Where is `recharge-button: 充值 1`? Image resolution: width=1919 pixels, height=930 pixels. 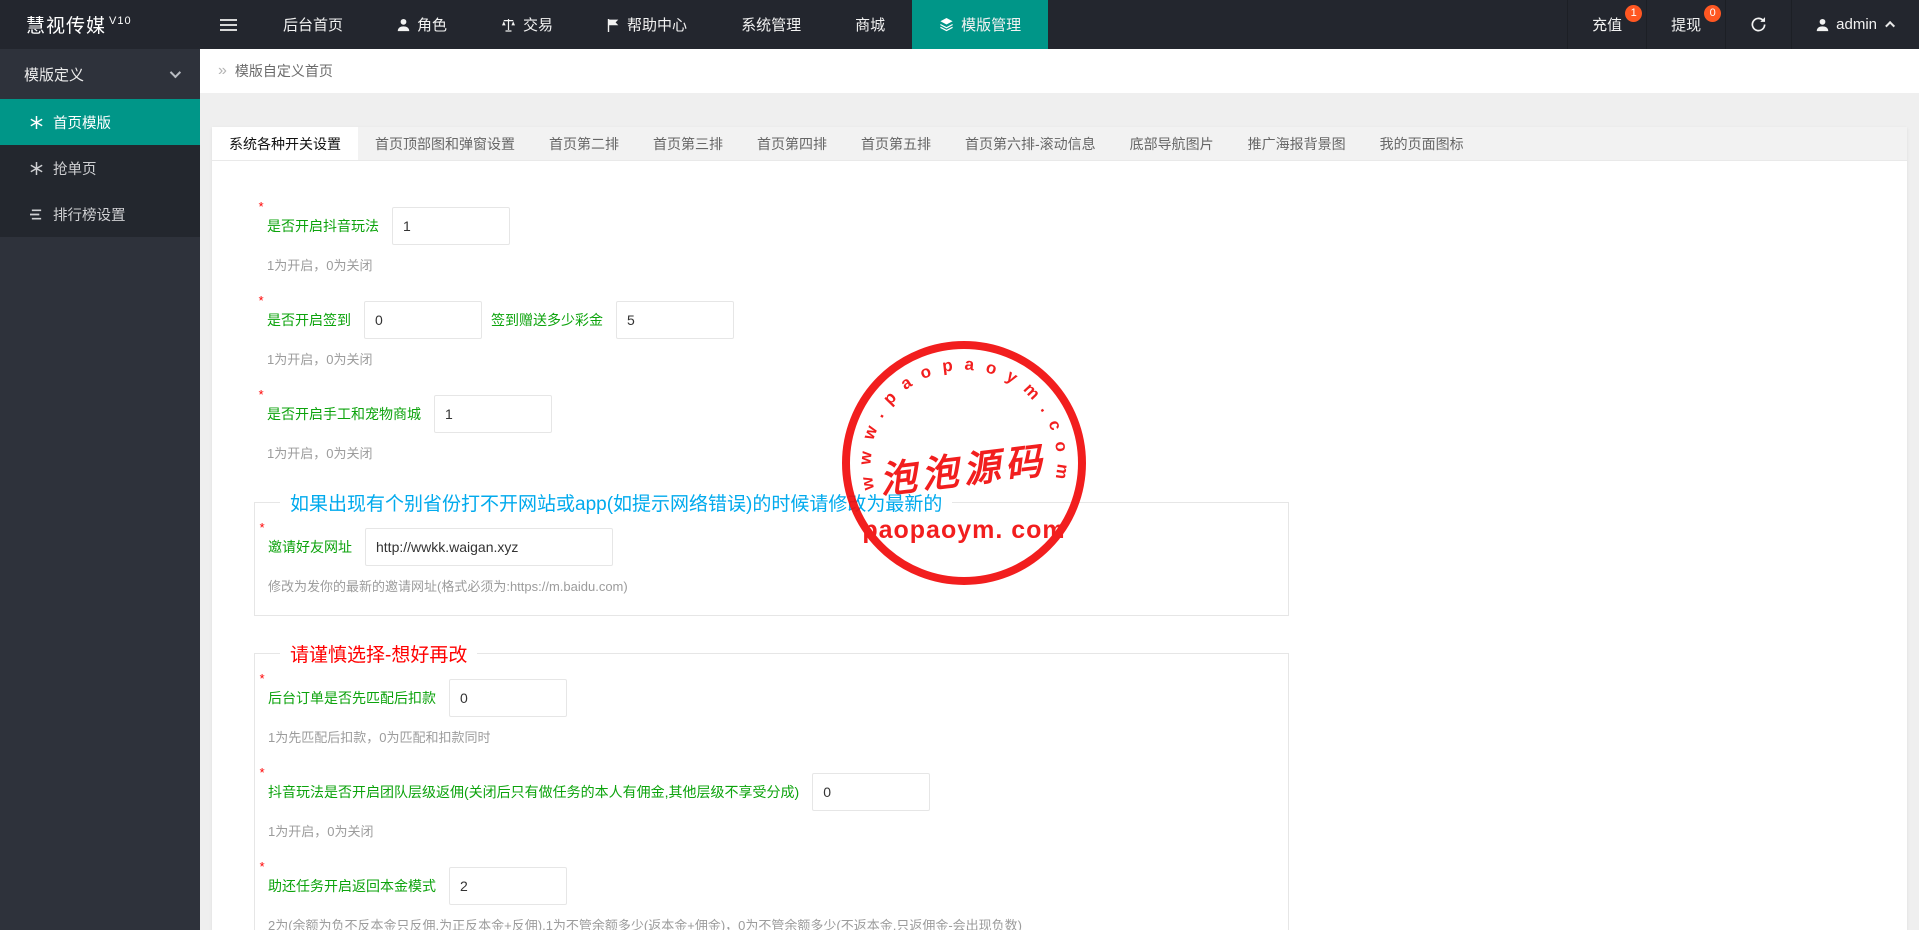
recharge-button: 充值 1 is located at coordinates (1606, 24).